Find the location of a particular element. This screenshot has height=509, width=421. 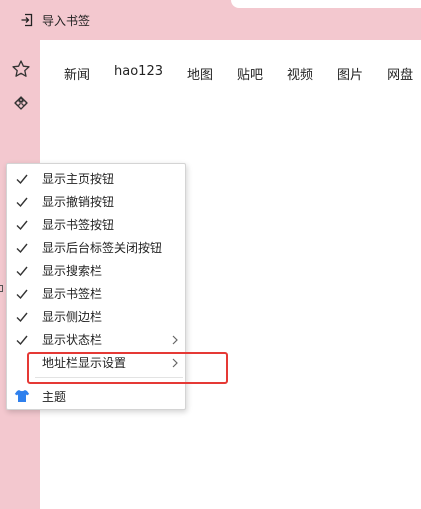

menu-item-theme: 主题 is located at coordinates (96, 396).